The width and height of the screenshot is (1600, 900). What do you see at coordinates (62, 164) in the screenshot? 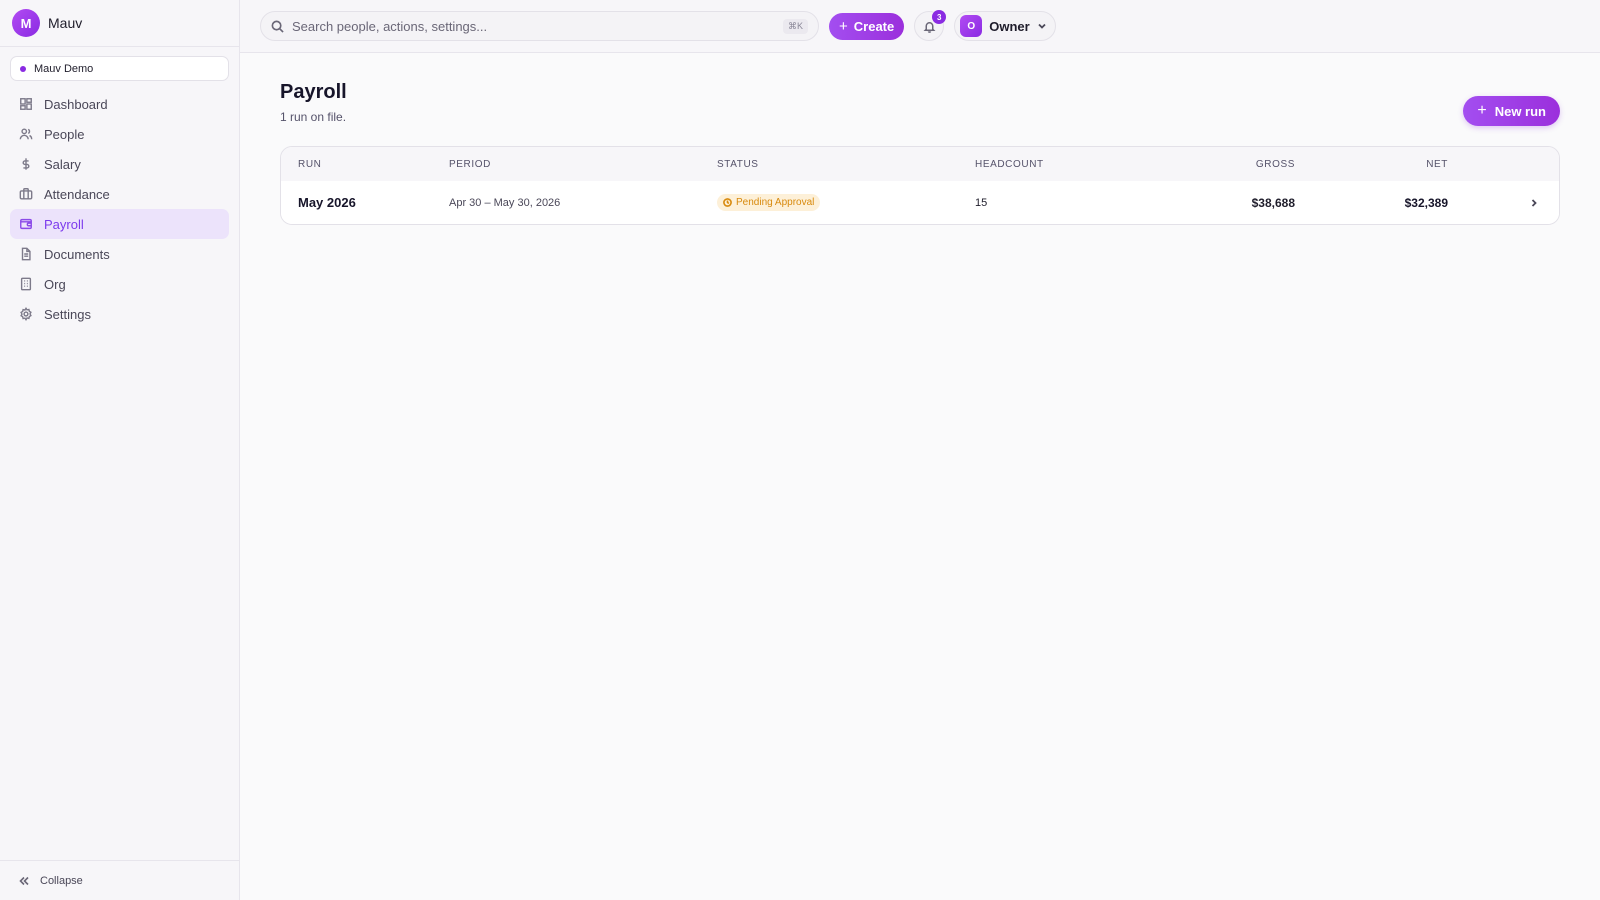
I see `sidebar-item-label: Salary` at bounding box center [62, 164].